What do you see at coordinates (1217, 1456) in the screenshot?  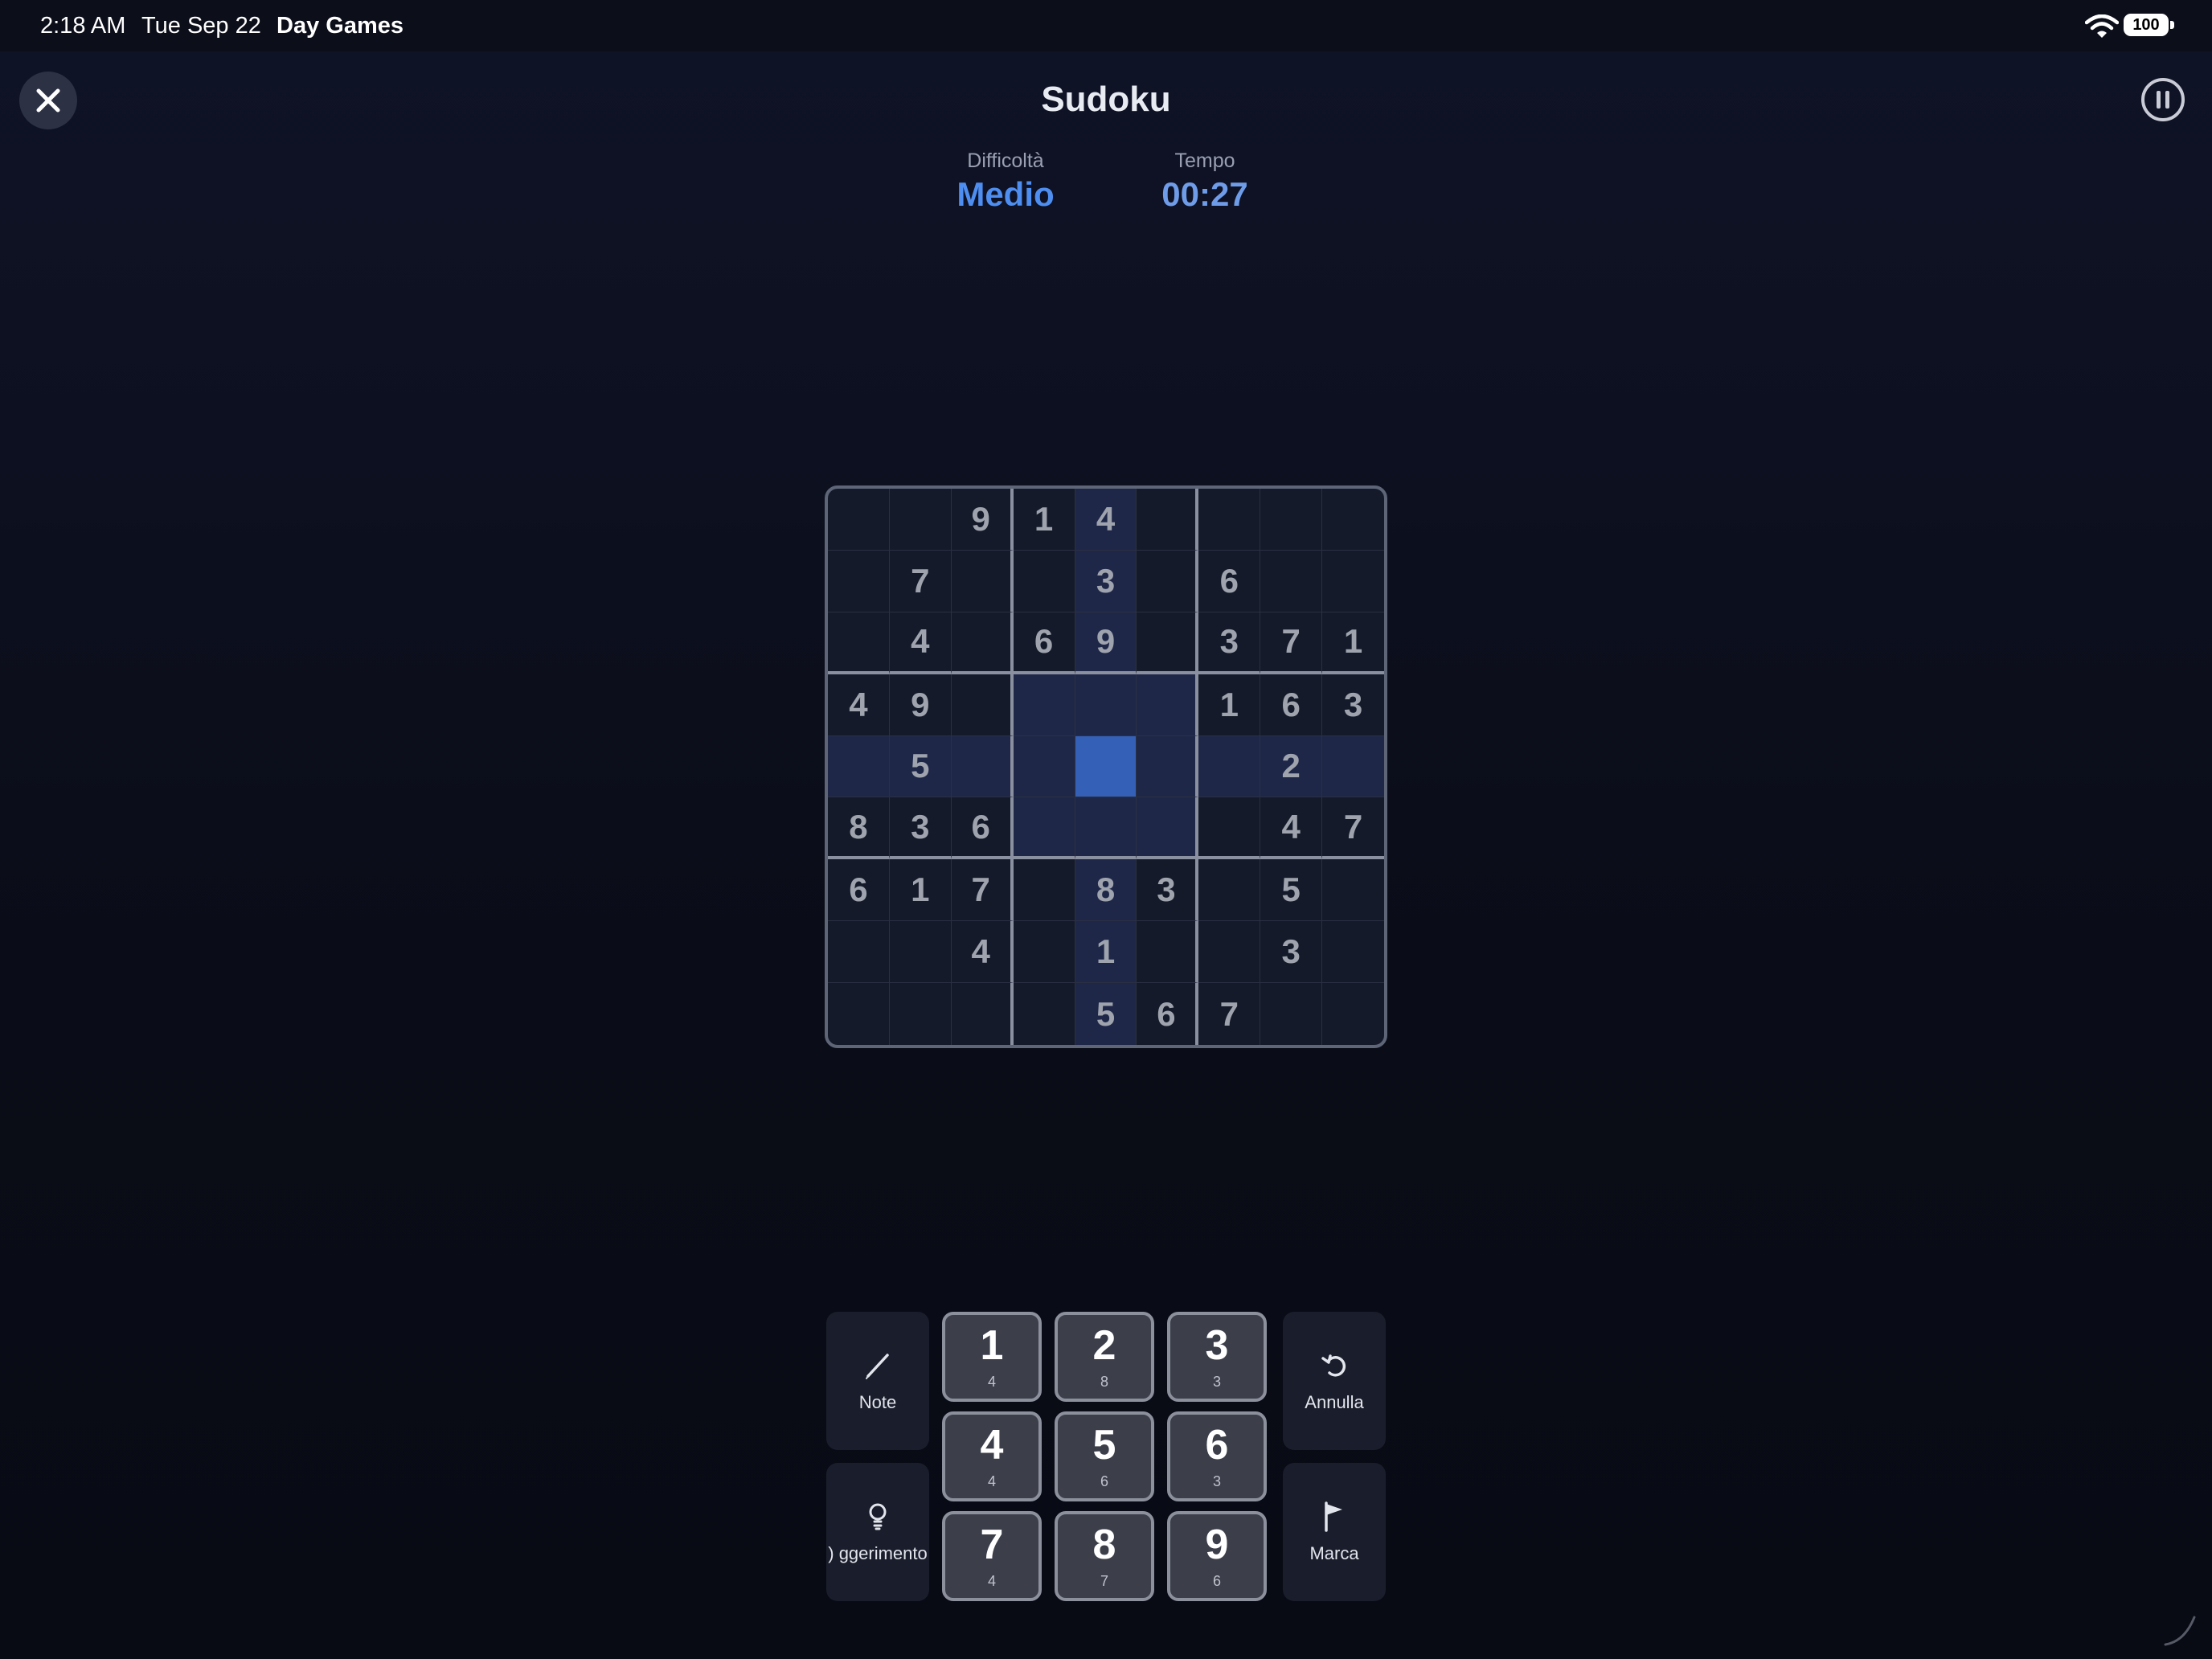 I see `number-button-6: 63` at bounding box center [1217, 1456].